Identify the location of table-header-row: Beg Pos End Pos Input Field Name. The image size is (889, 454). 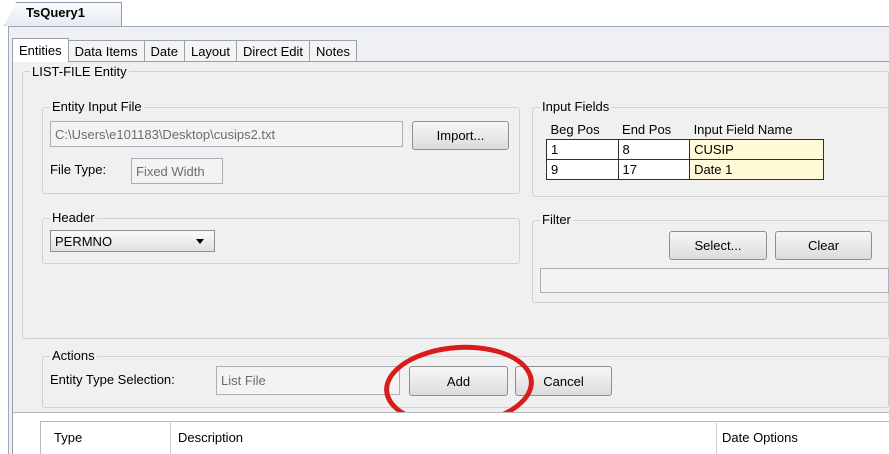
(682, 130).